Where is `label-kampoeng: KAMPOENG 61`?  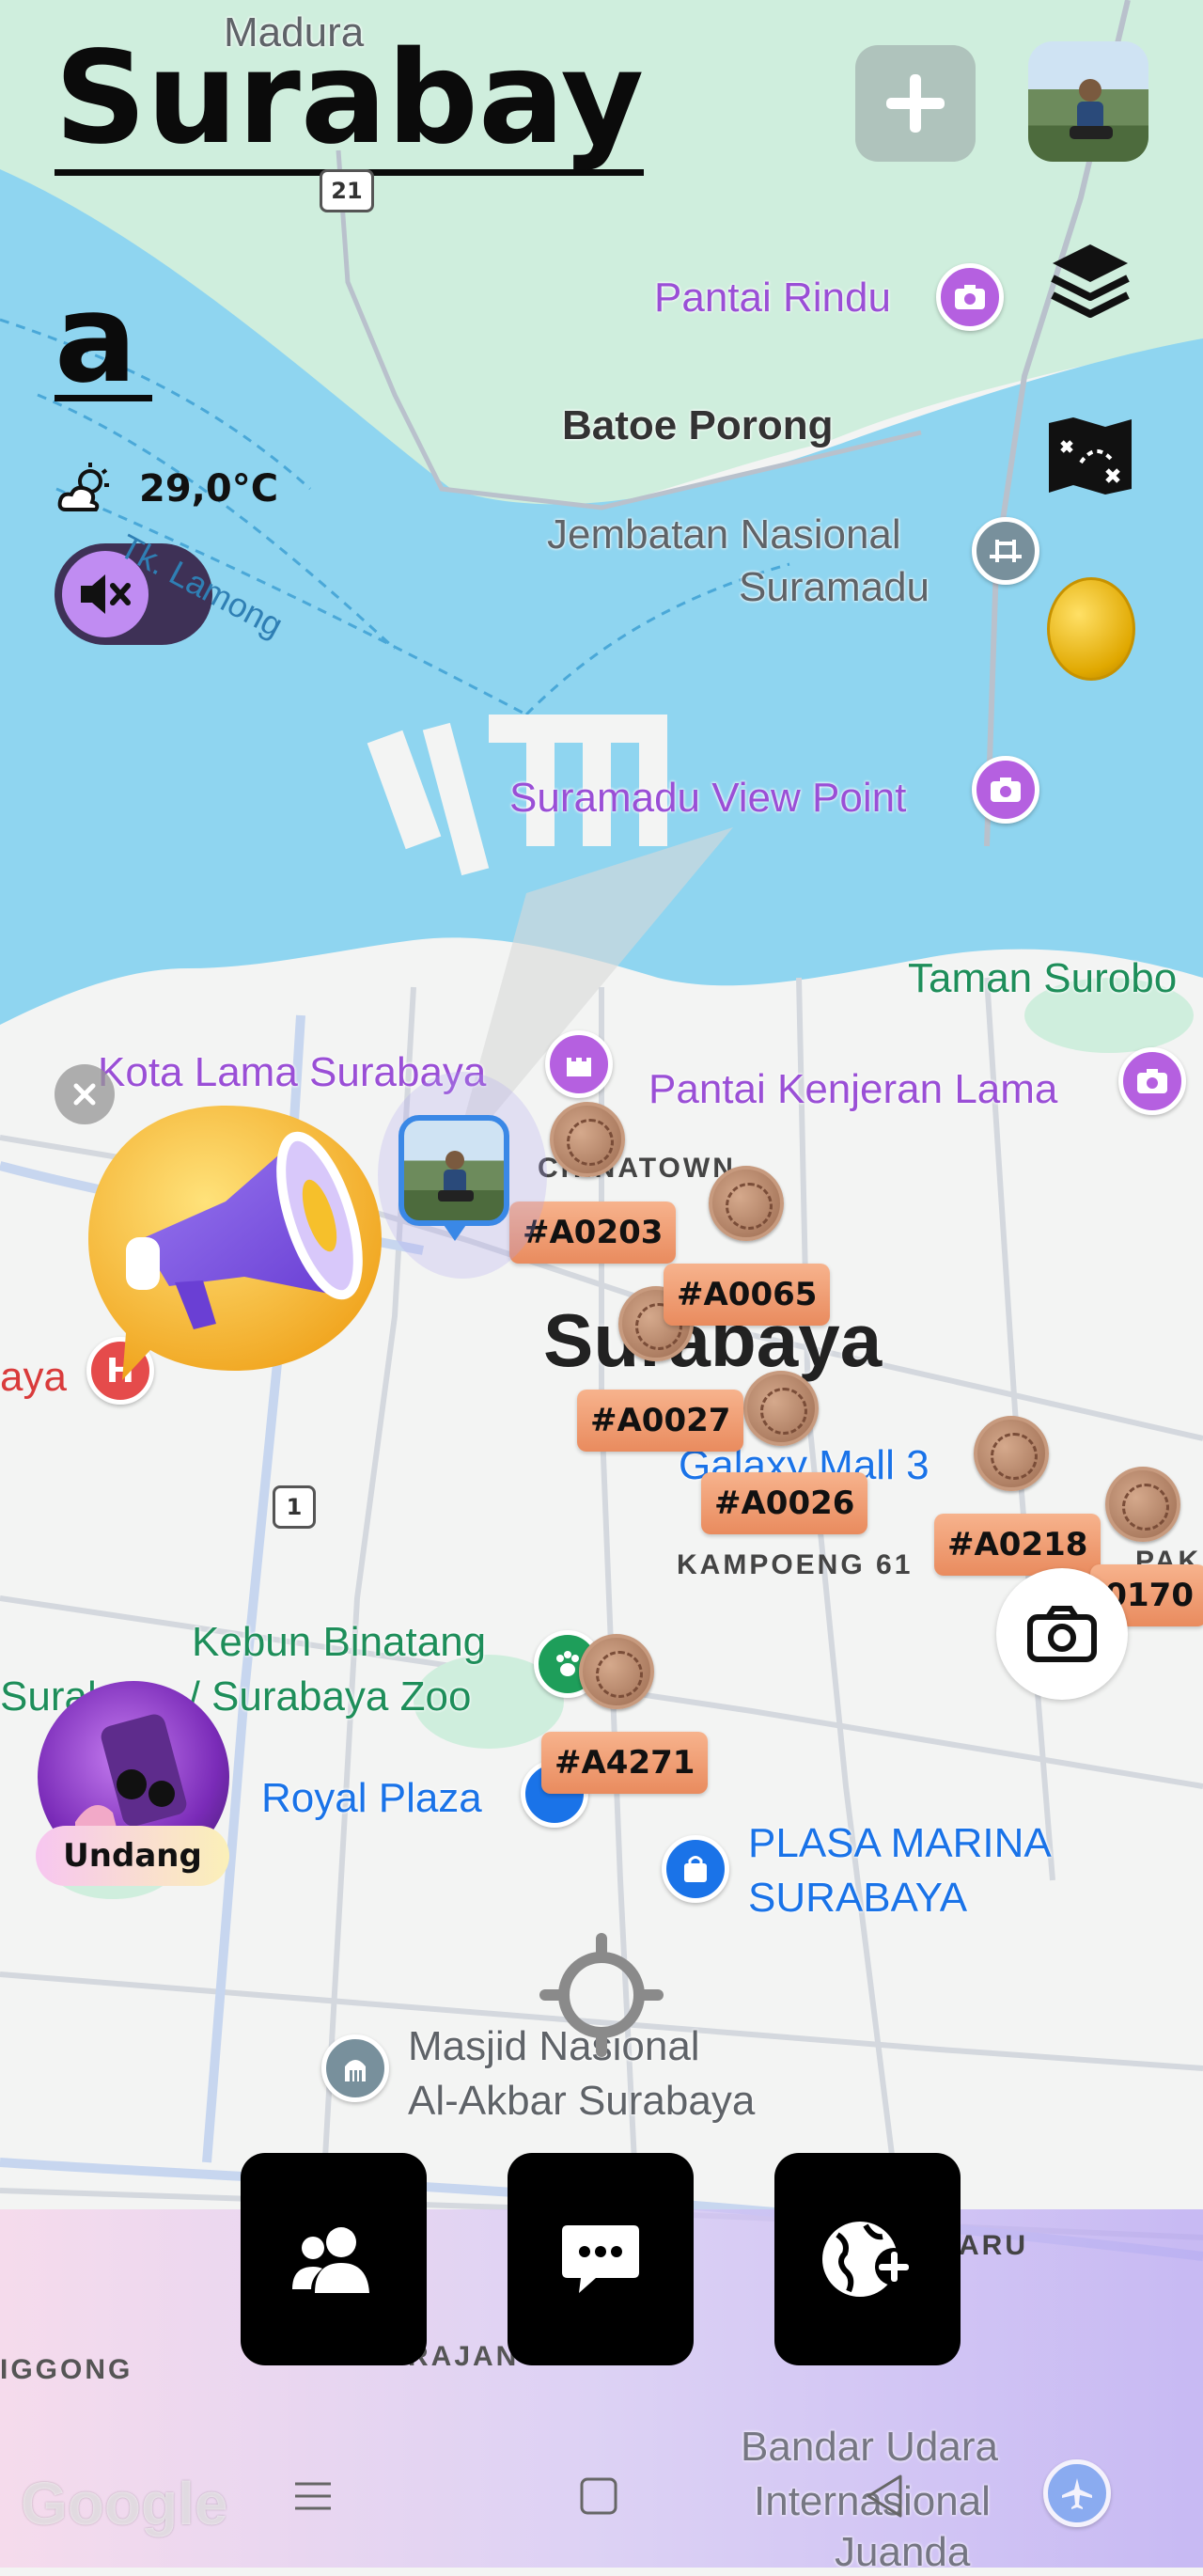
label-kampoeng: KAMPOENG 61 is located at coordinates (795, 1565).